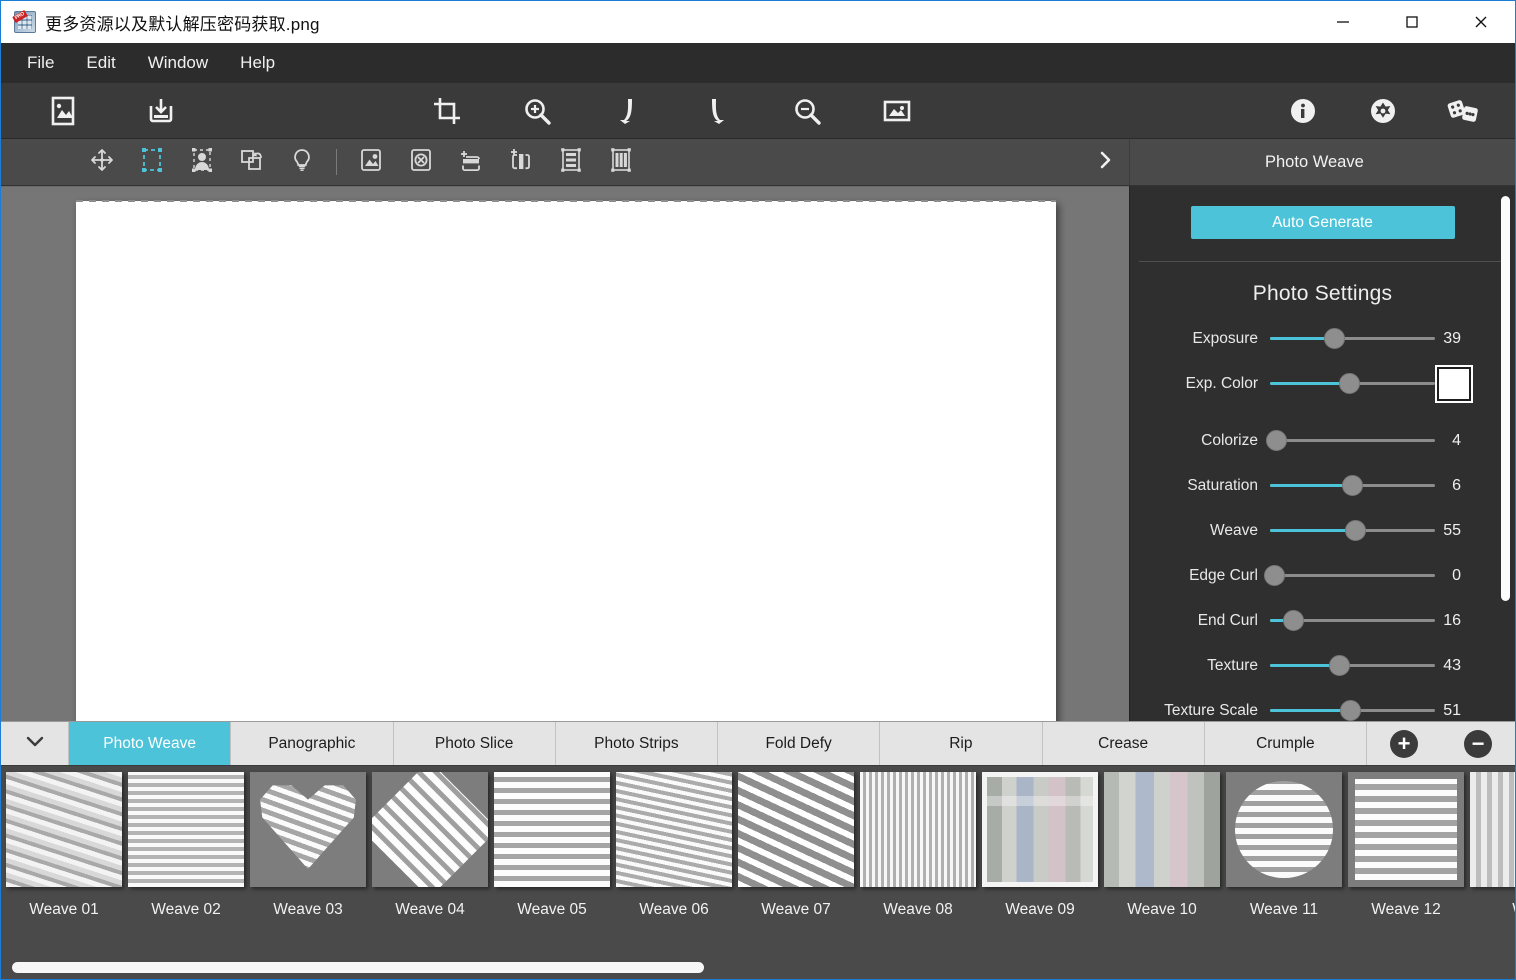 The height and width of the screenshot is (980, 1516). I want to click on scrollbar-thumb, so click(358, 967).